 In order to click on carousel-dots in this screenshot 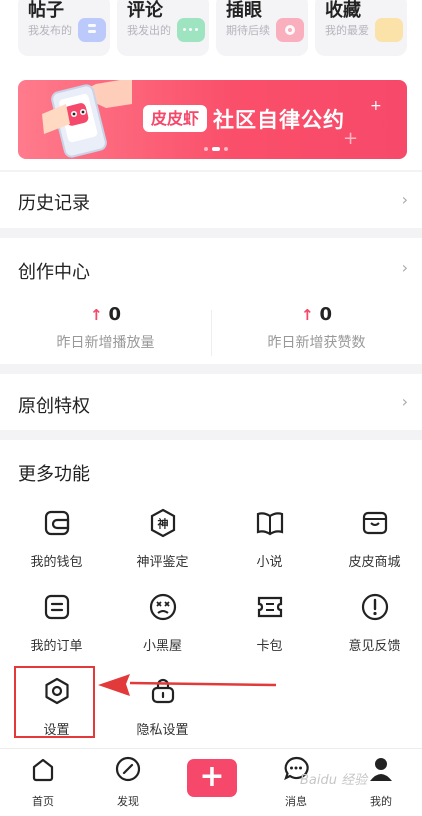, I will do `click(216, 149)`.